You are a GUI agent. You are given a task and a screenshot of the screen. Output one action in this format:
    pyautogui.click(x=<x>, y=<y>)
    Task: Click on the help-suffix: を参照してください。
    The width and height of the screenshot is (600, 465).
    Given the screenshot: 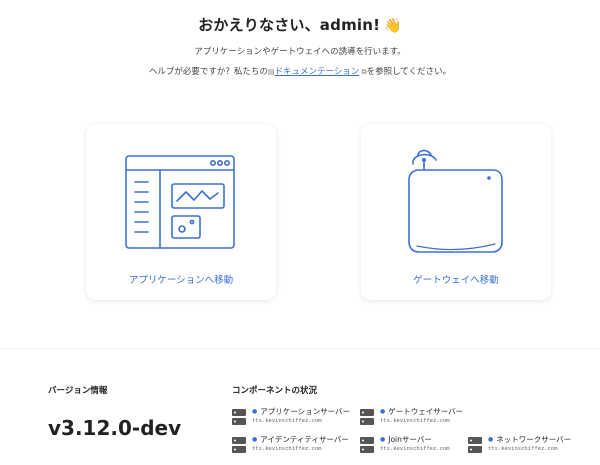 What is the action you would take?
    pyautogui.click(x=409, y=72)
    